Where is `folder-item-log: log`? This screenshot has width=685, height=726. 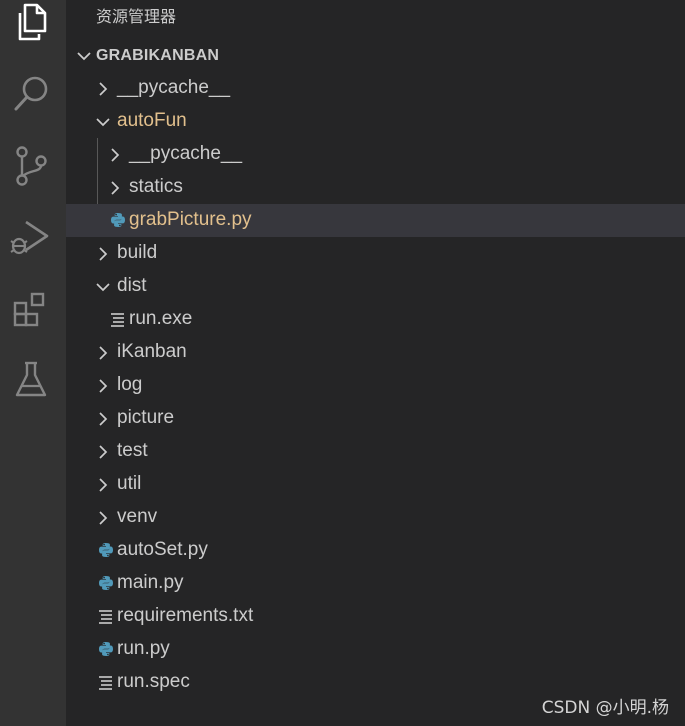 folder-item-log: log is located at coordinates (375, 385).